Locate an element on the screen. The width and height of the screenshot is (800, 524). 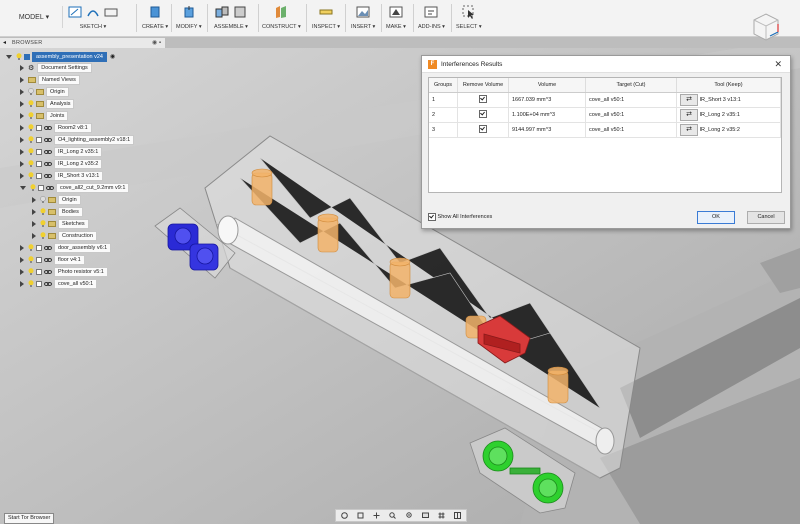
activate-icon: ◉ is located at coordinates (112, 56).